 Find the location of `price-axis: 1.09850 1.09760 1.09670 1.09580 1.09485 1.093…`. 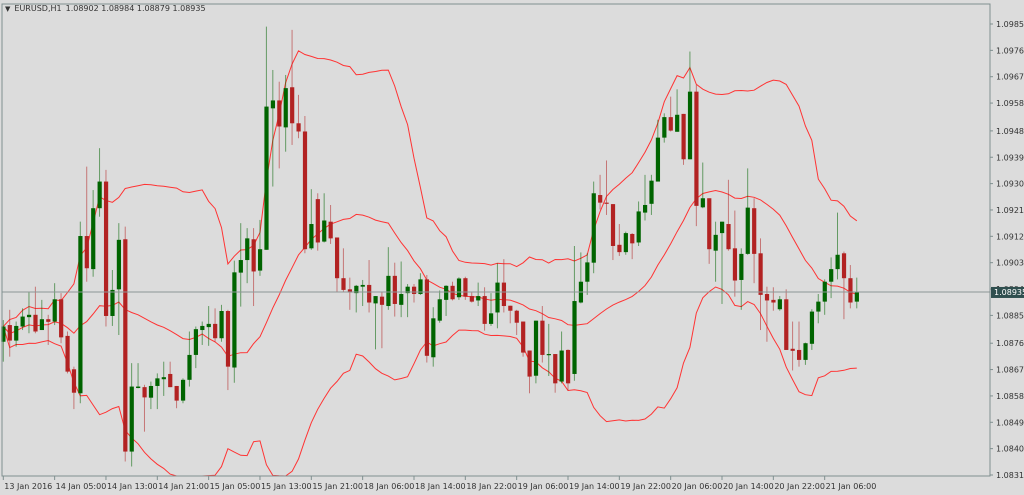

price-axis: 1.09850 1.09760 1.09670 1.09580 1.09485 1.093… is located at coordinates (1007, 250).